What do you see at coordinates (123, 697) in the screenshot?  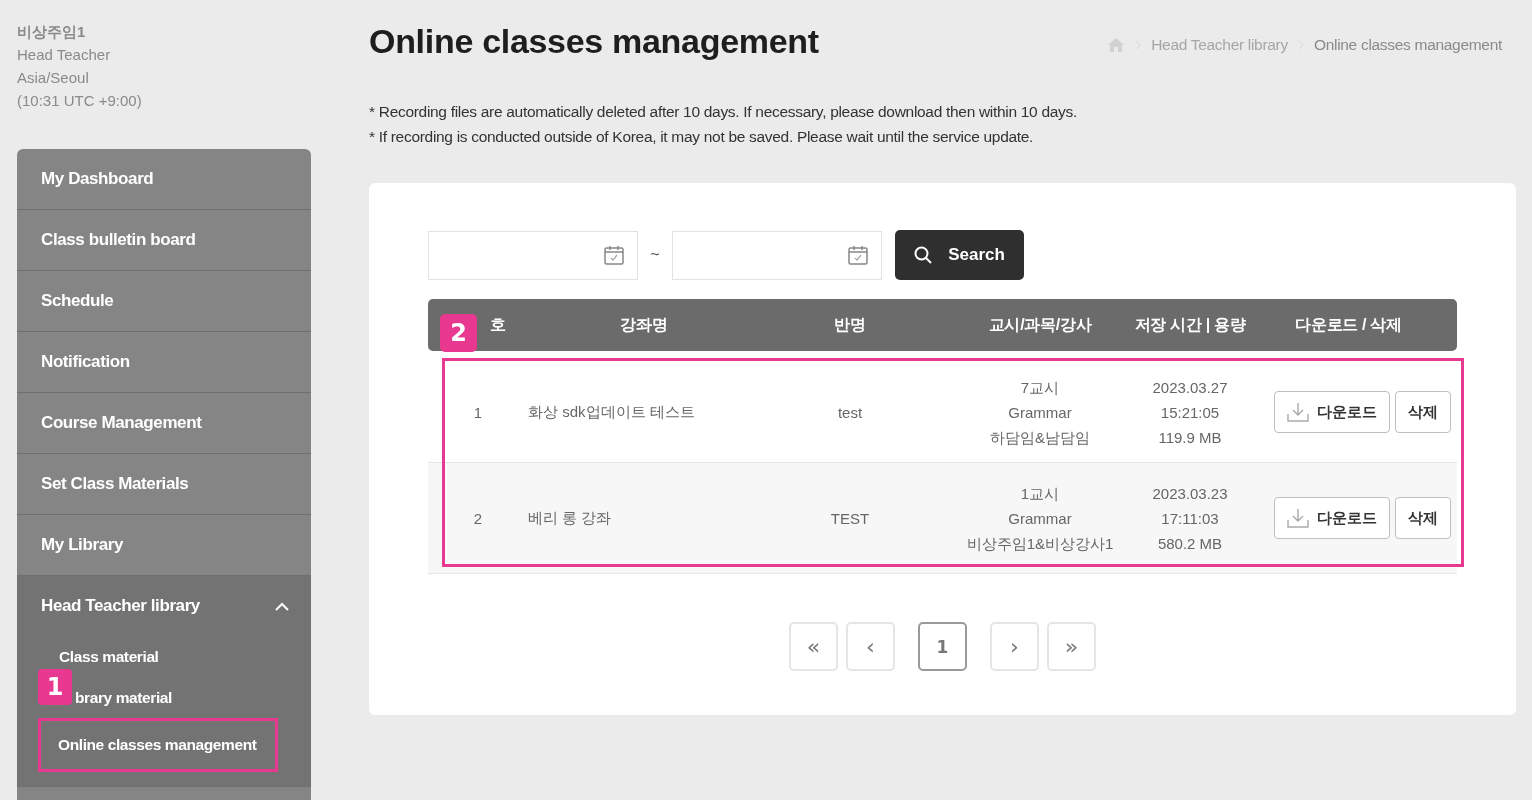 I see `submenu-item: brary material` at bounding box center [123, 697].